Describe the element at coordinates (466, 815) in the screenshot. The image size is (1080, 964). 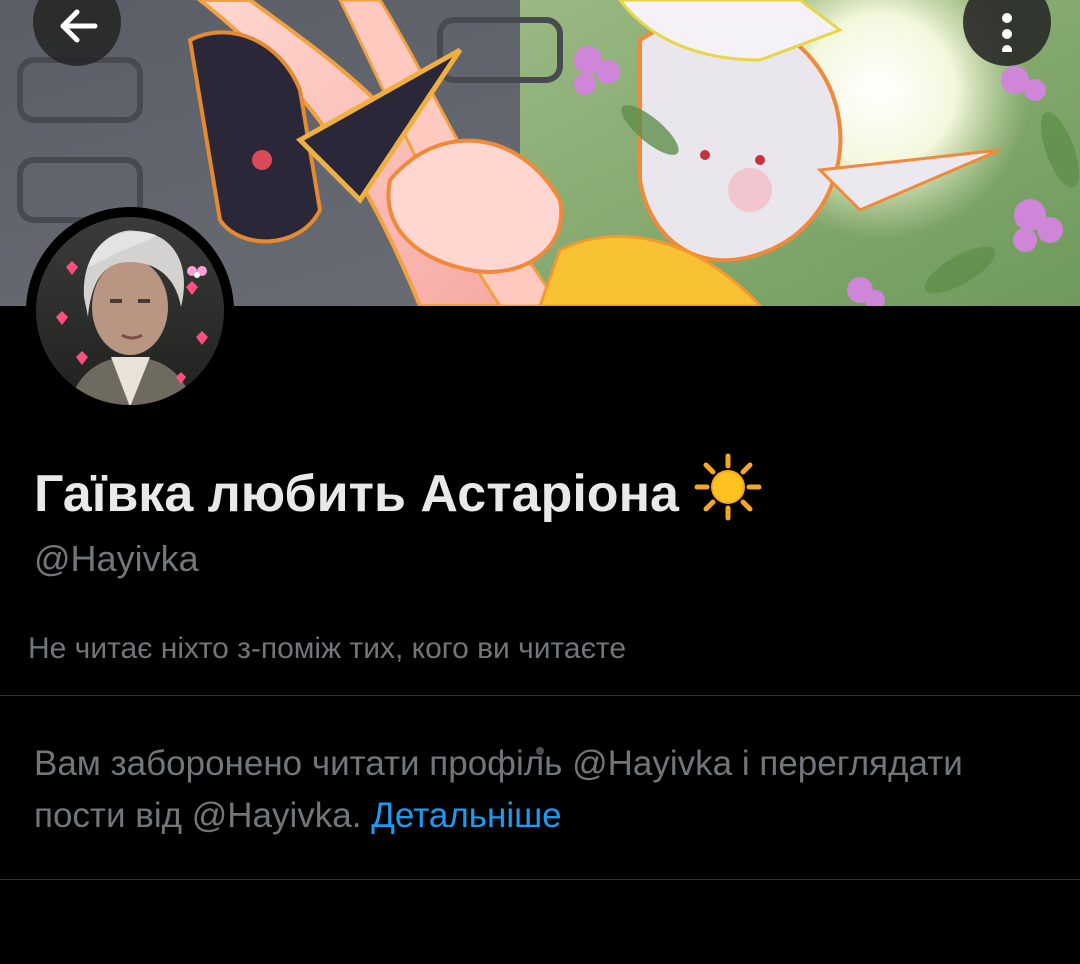
I see `learn-more-link: Детальніше` at that location.